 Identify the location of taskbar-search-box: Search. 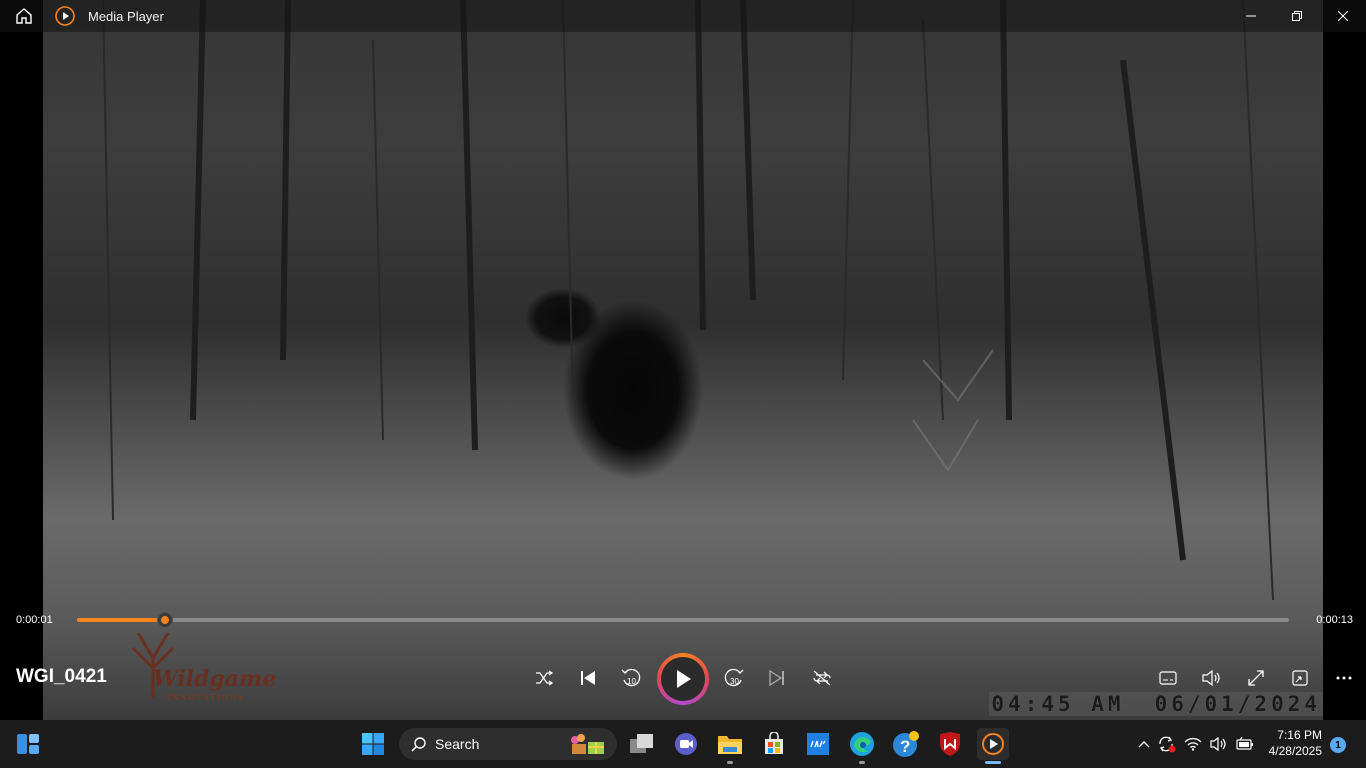
(508, 744).